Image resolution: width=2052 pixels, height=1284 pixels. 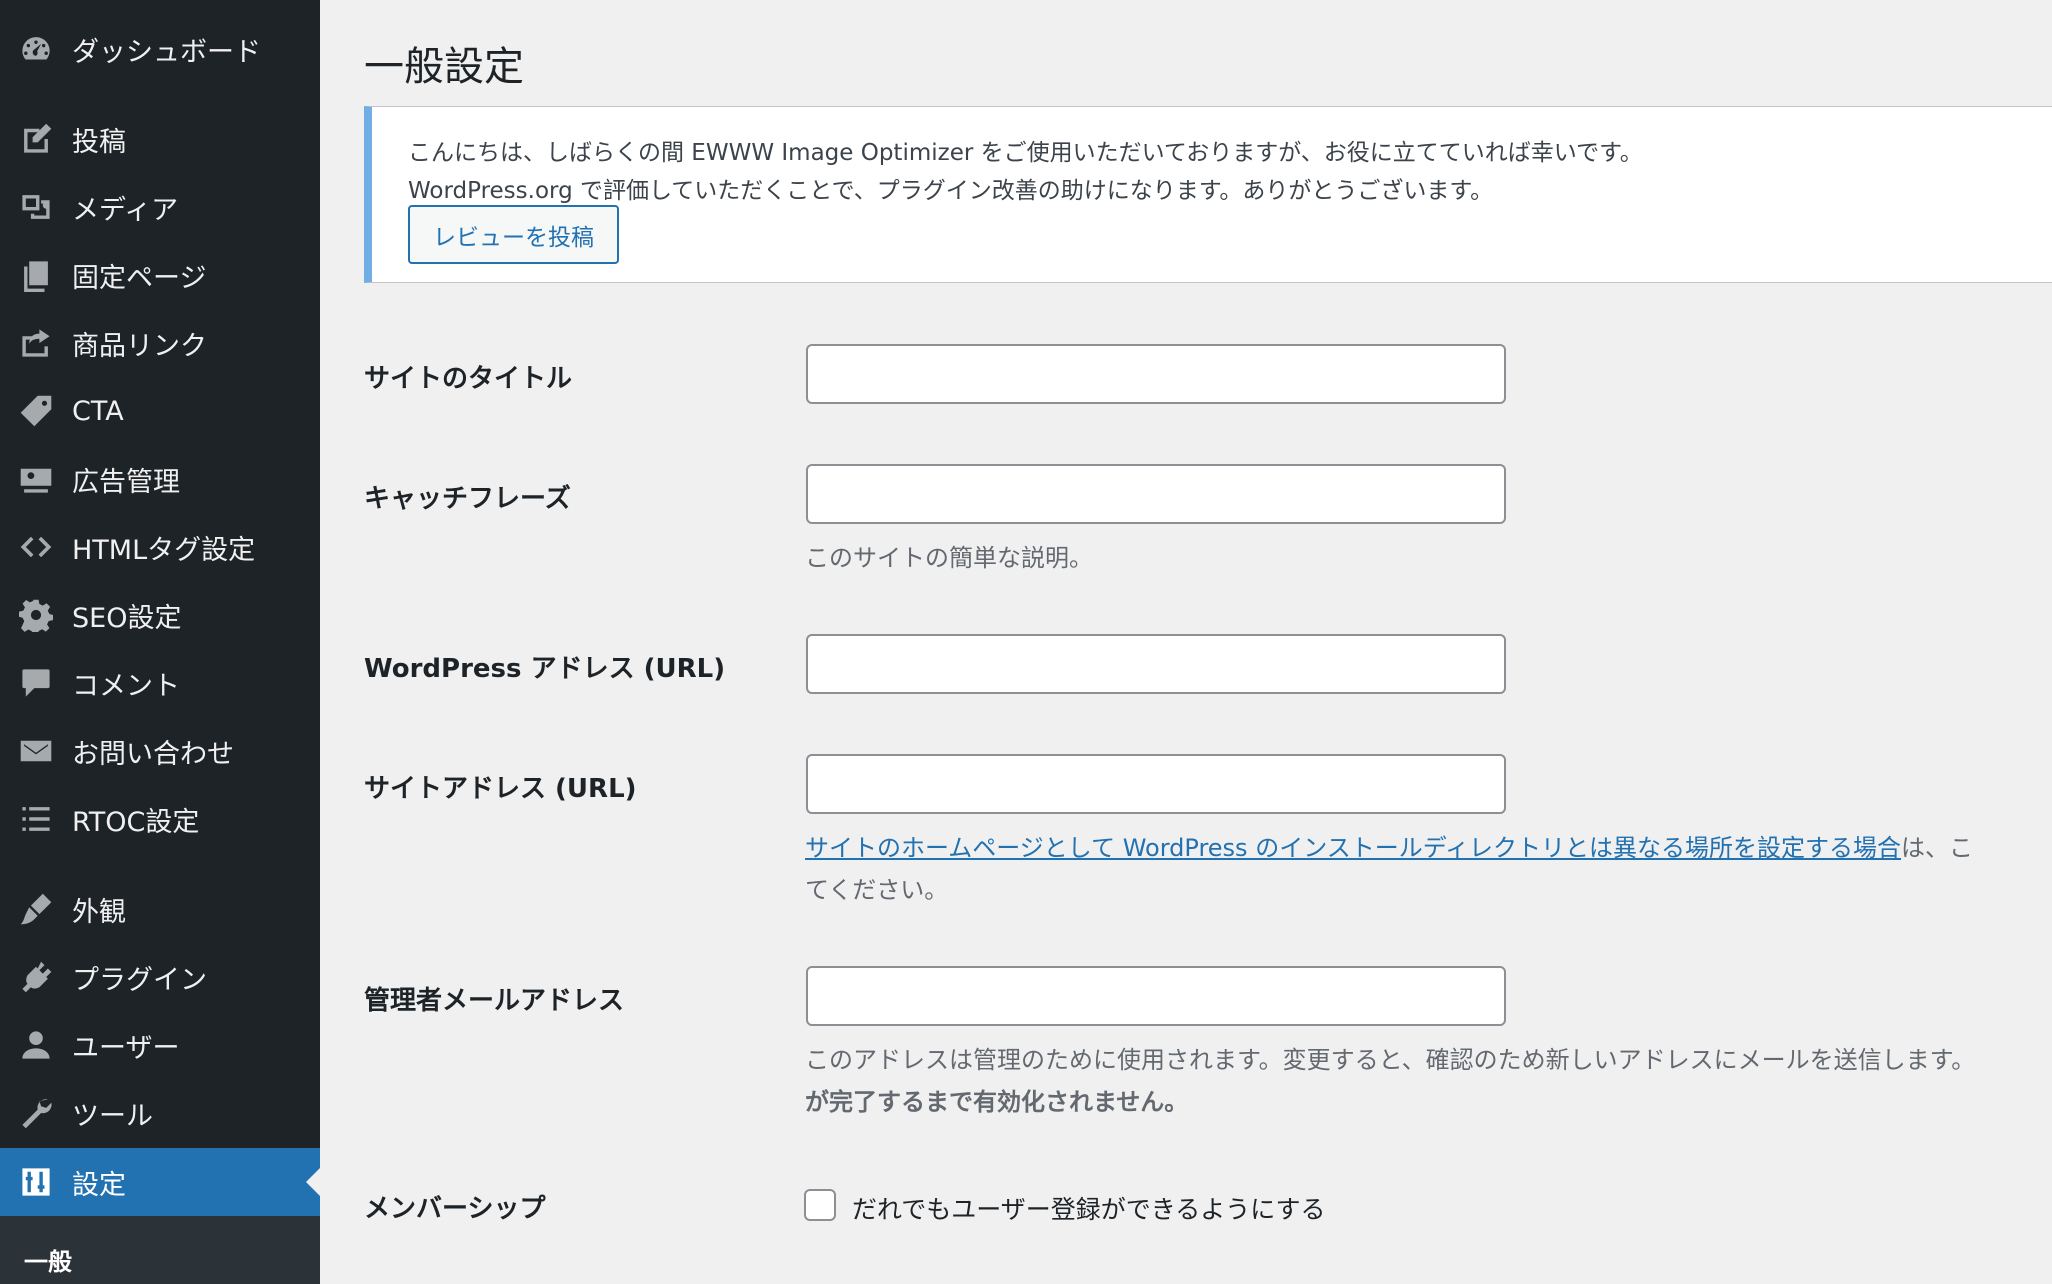 I want to click on sidebar-item-tools: ツール, so click(x=160, y=1113).